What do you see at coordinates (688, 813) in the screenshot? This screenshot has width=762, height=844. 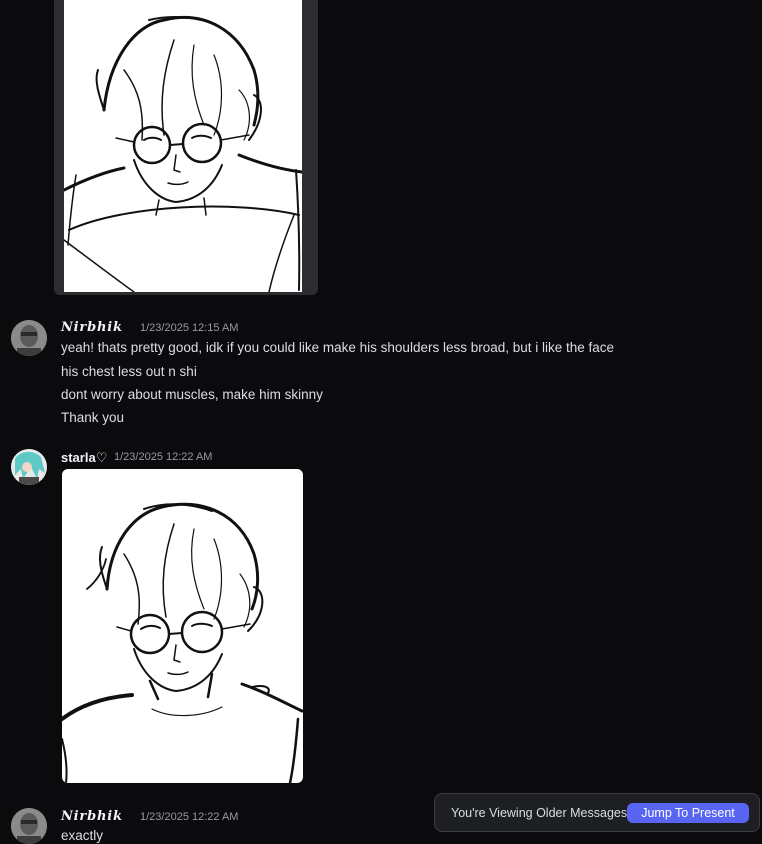 I see `jump-to-present-button: Jump To Present` at bounding box center [688, 813].